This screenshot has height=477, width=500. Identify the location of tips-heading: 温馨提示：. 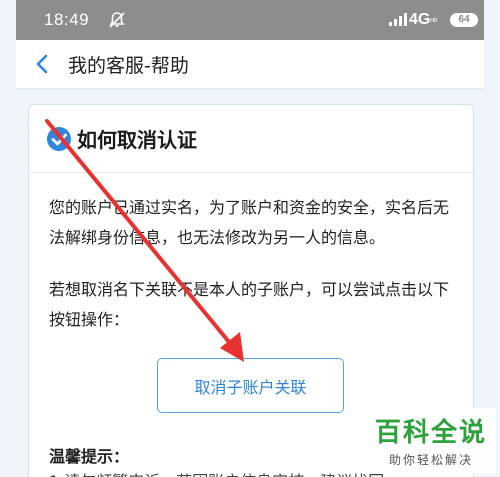
(89, 456).